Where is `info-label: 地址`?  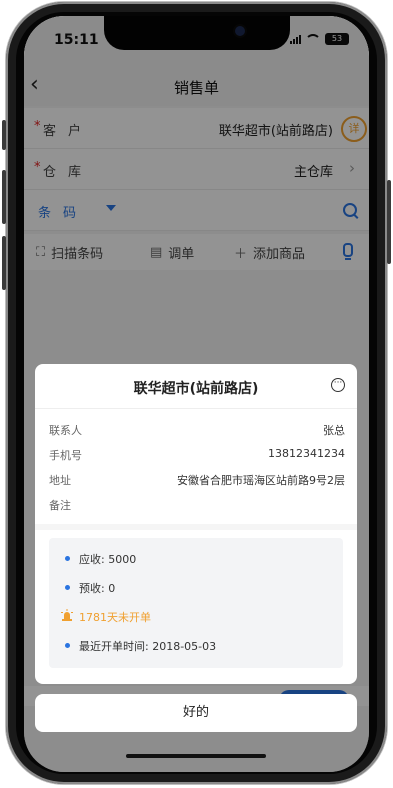 info-label: 地址 is located at coordinates (60, 480).